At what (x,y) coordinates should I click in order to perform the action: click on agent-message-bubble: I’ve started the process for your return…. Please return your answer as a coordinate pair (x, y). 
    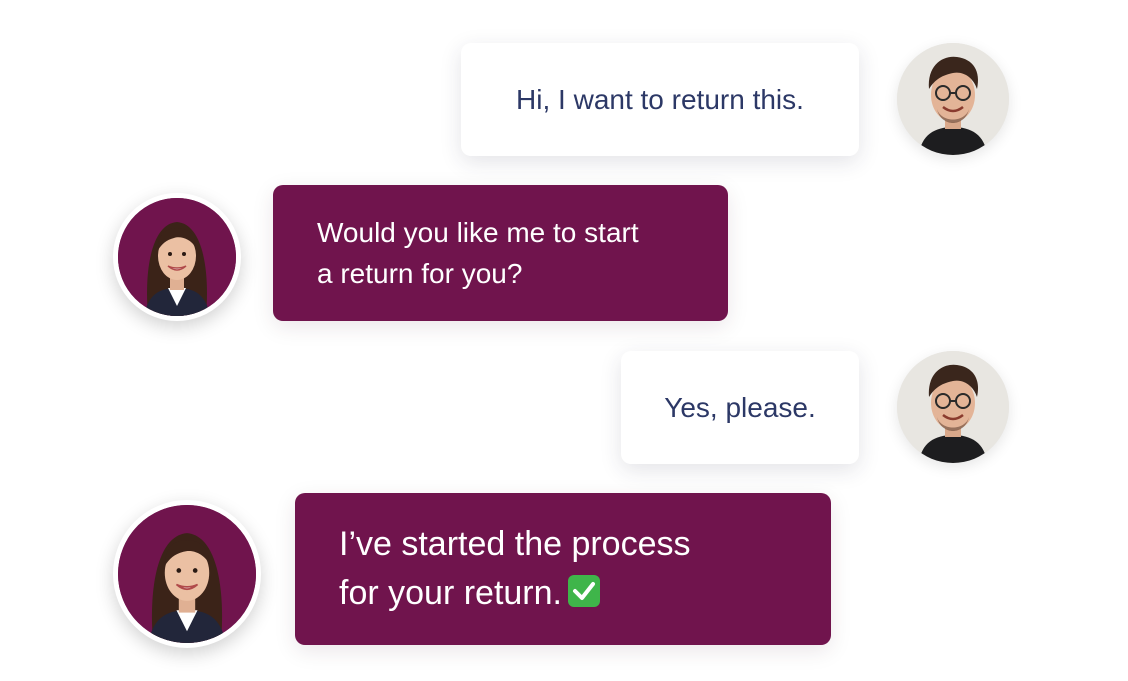
    Looking at the image, I should click on (563, 569).